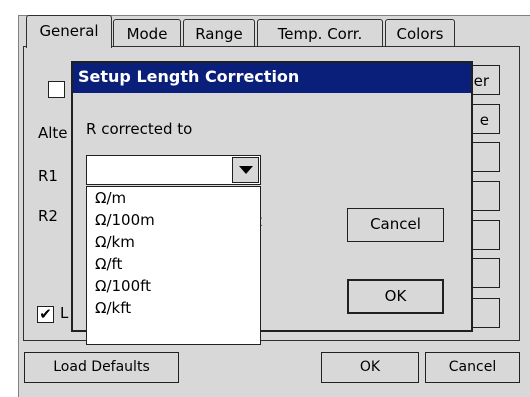  I want to click on unit-option: Ω/kft, so click(173, 308).